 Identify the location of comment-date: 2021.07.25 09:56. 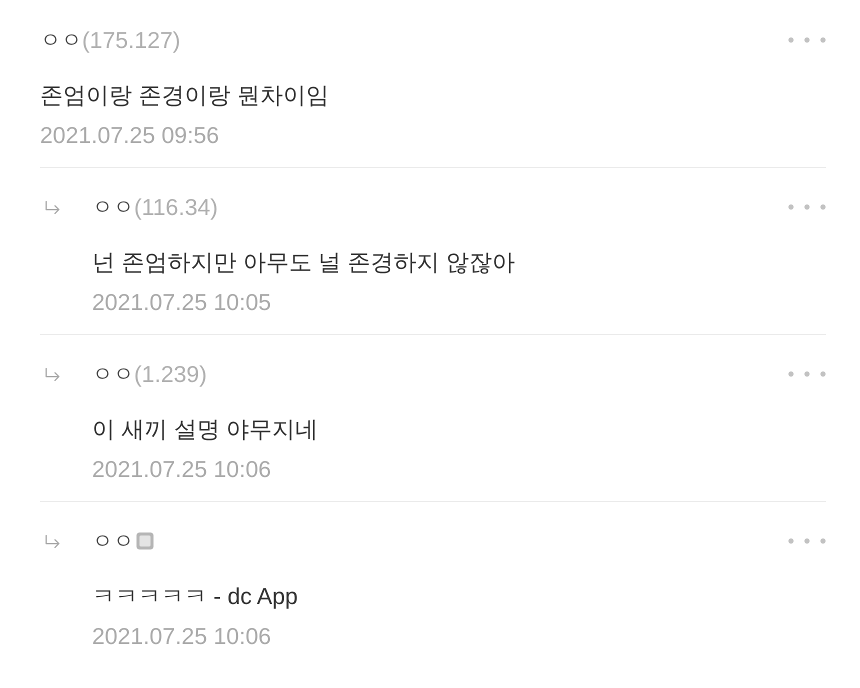
(130, 135).